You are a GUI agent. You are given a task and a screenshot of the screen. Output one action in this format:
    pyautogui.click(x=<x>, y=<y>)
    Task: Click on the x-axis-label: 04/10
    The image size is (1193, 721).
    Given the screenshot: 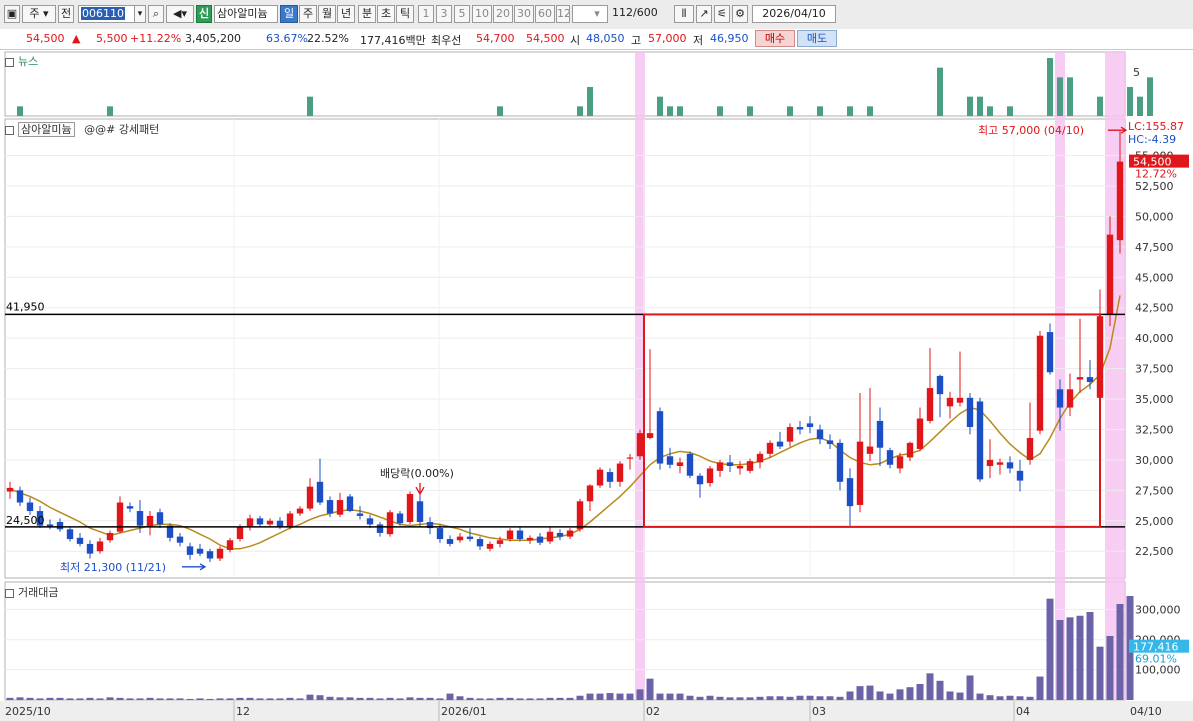 What is the action you would take?
    pyautogui.click(x=1146, y=711)
    